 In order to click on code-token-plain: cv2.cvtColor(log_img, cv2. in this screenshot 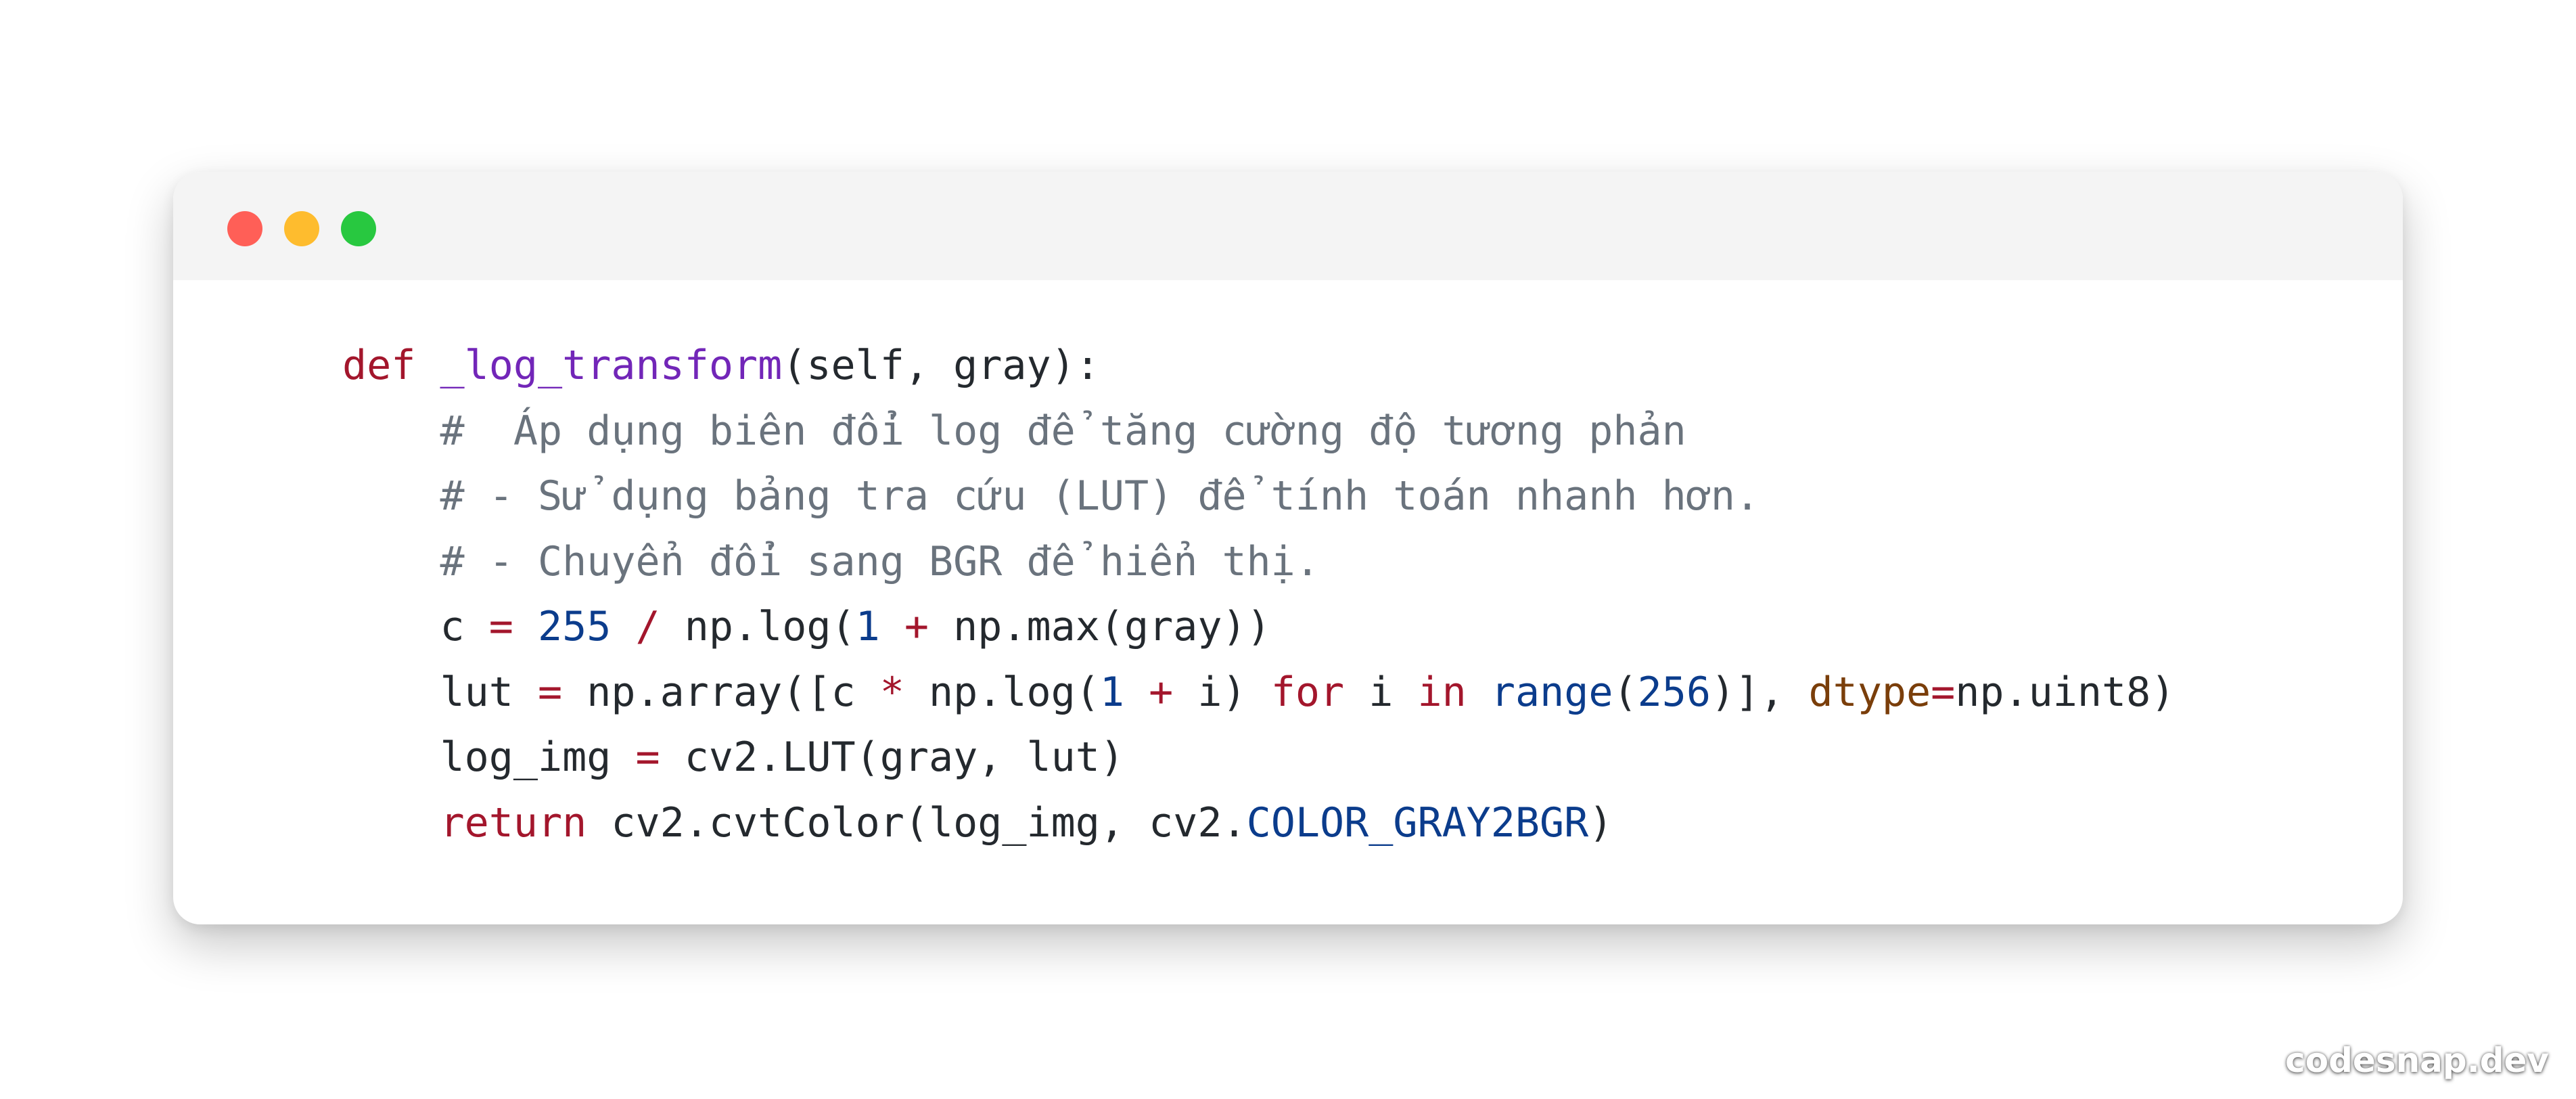, I will do `click(917, 823)`.